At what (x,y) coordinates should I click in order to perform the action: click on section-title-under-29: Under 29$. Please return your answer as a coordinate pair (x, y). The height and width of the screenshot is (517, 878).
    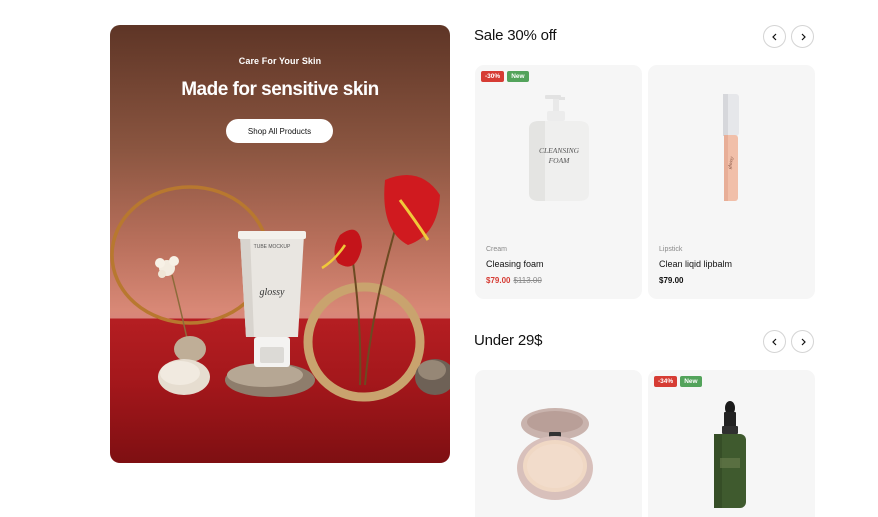
    Looking at the image, I should click on (508, 340).